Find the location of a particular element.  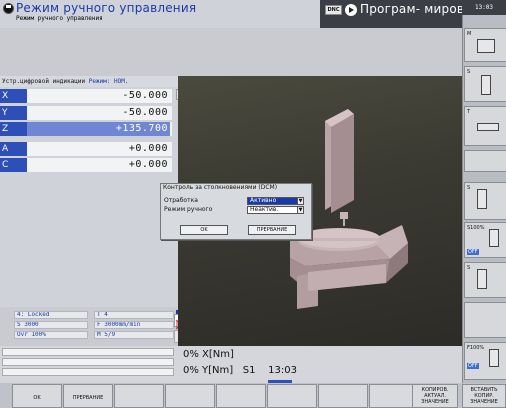

axis-row-c: C +0.000 is located at coordinates (86, 165).